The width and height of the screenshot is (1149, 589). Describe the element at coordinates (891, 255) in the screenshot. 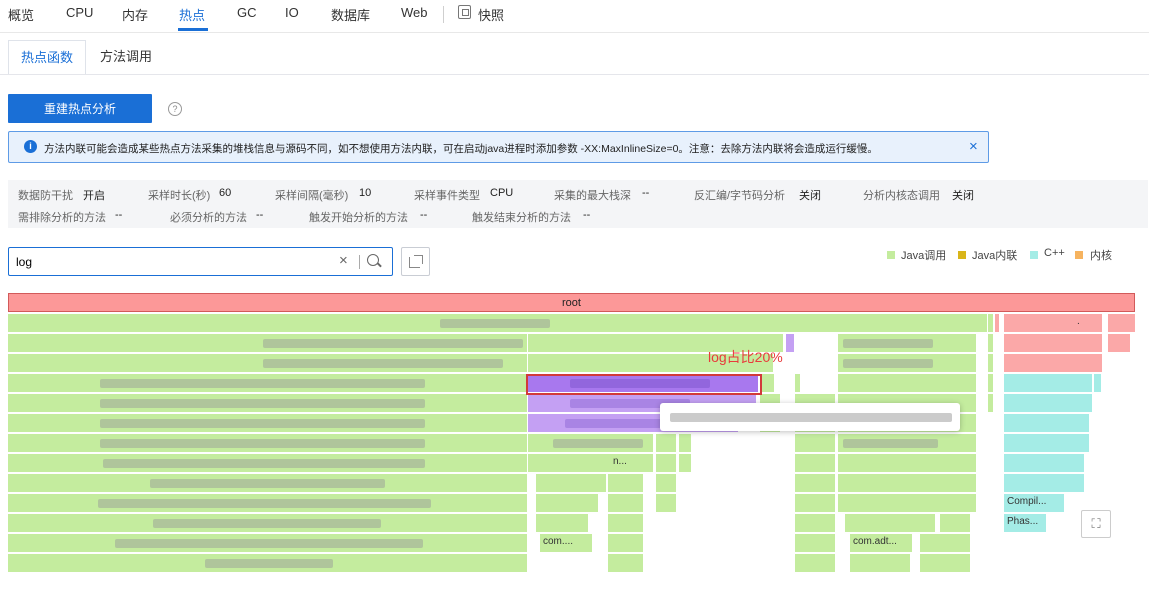

I see `legend-swatch-java-call` at that location.